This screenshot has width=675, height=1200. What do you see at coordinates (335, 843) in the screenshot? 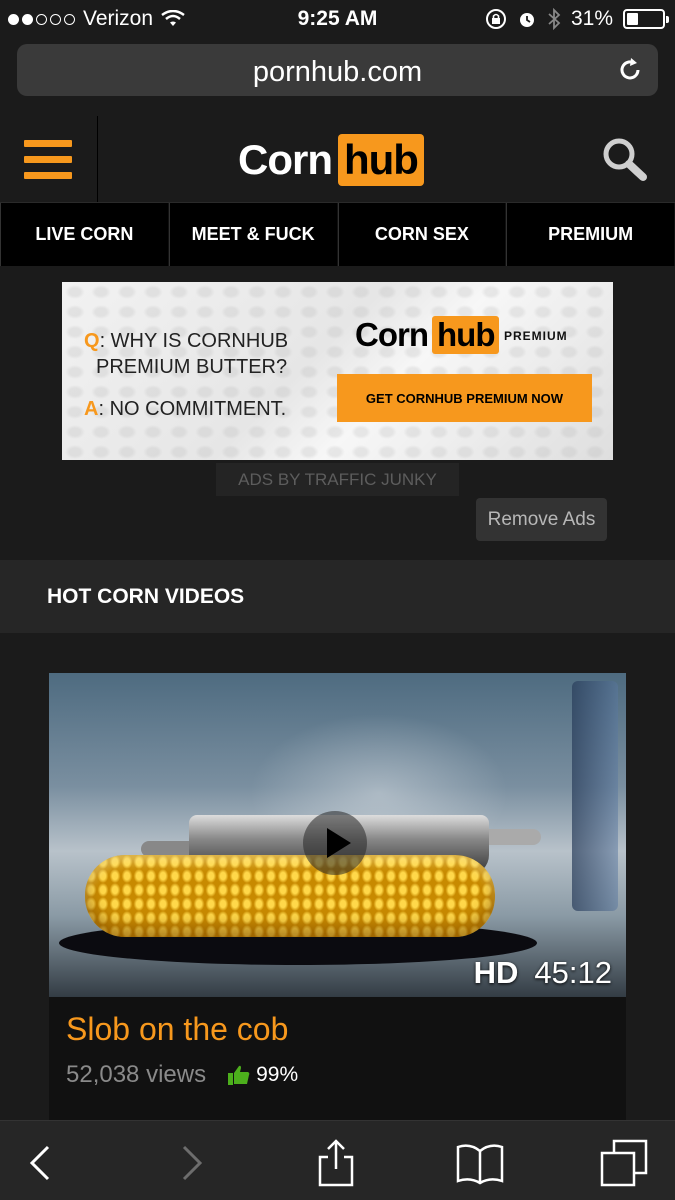
I see `play-icon` at bounding box center [335, 843].